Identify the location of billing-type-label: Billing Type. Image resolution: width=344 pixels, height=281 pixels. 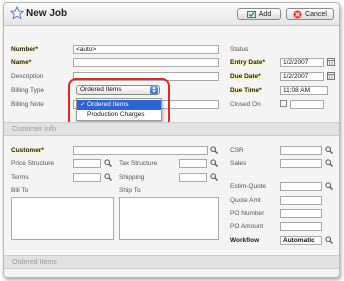
(28, 90).